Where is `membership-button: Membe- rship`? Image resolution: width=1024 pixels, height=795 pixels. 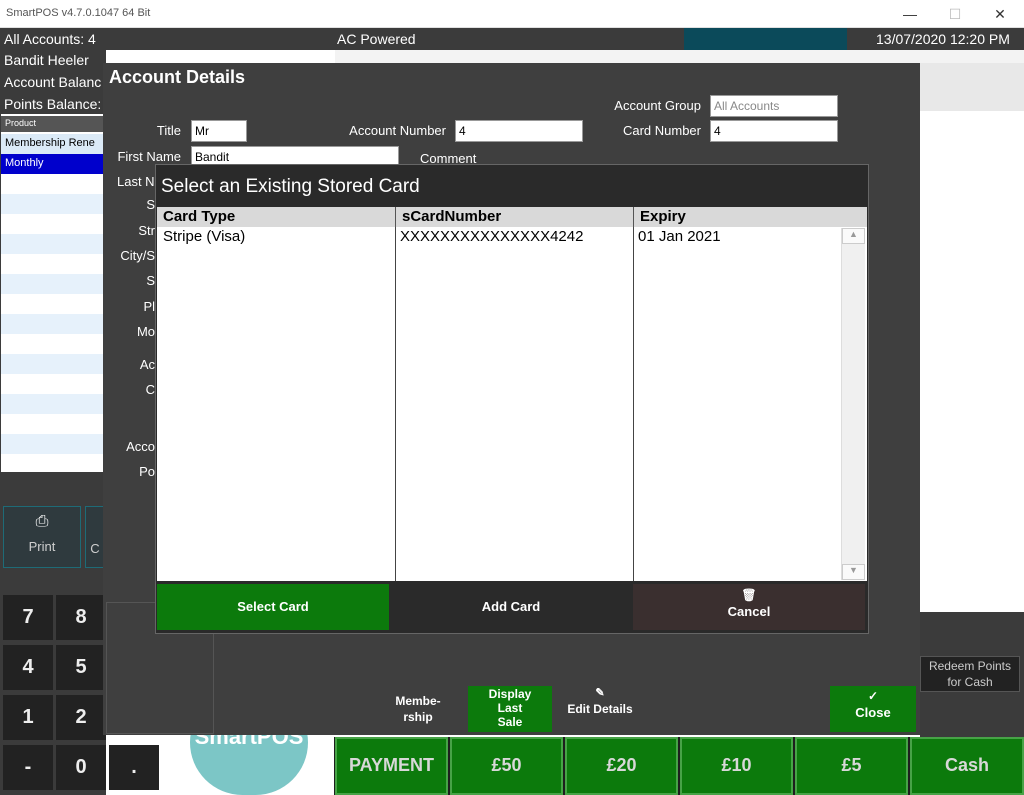 membership-button: Membe- rship is located at coordinates (418, 709).